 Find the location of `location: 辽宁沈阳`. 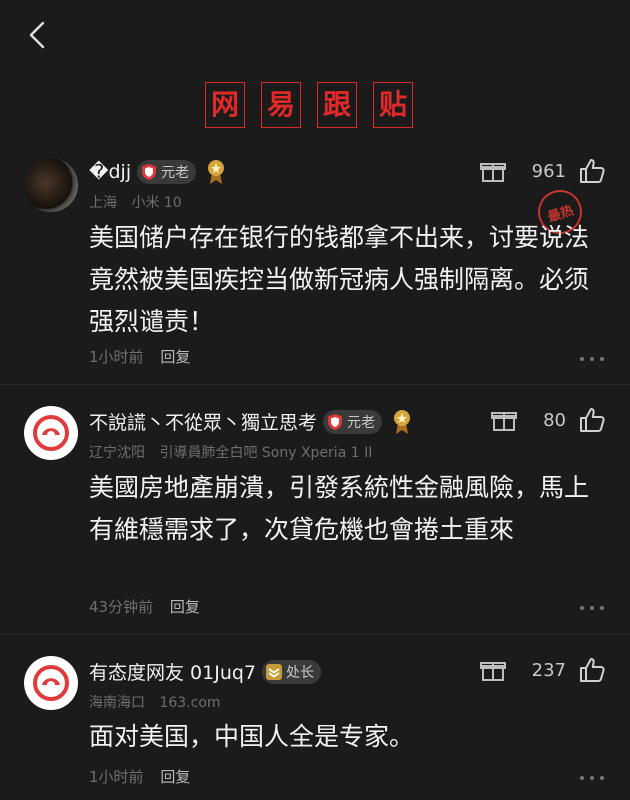

location: 辽宁沈阳 is located at coordinates (117, 453).